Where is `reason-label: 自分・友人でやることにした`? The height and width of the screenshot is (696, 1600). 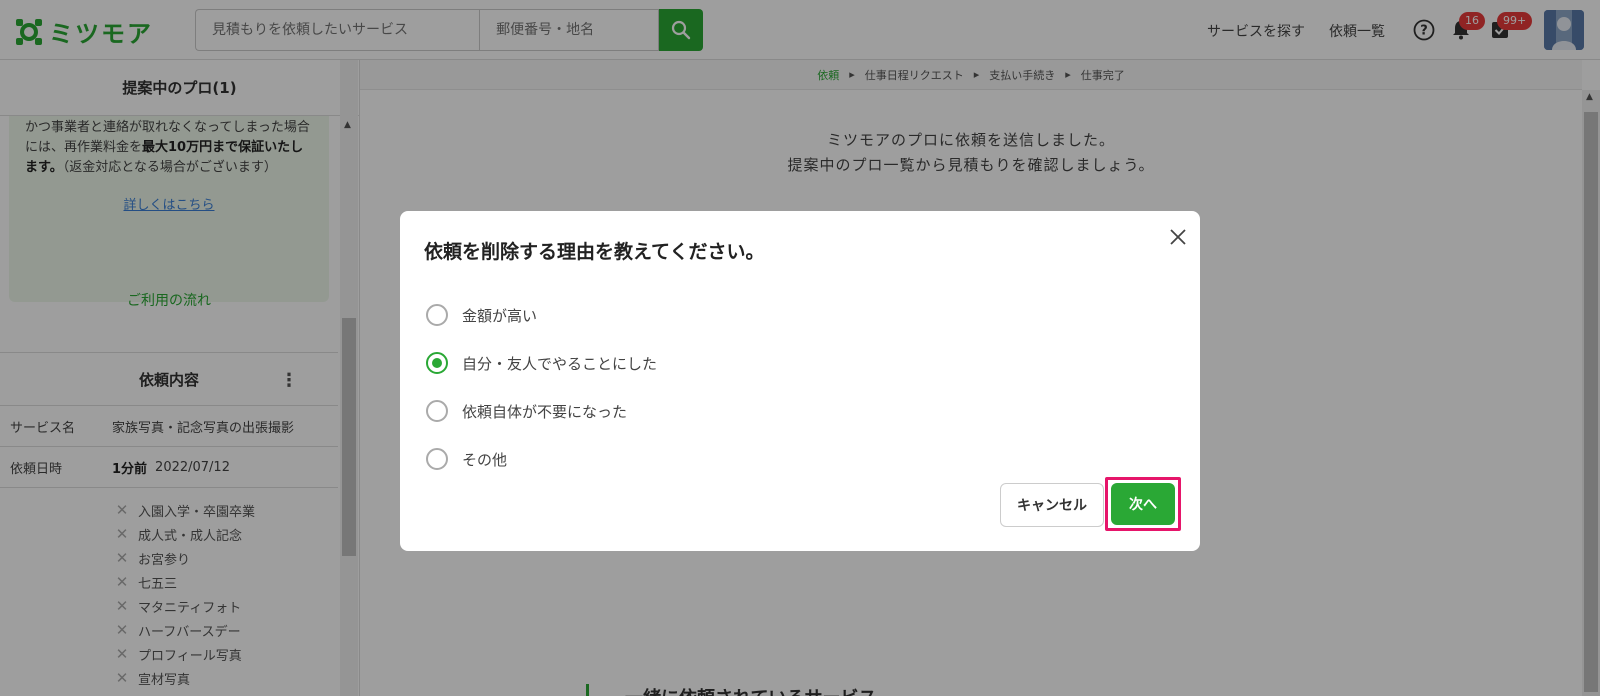 reason-label: 自分・友人でやることにした is located at coordinates (560, 363).